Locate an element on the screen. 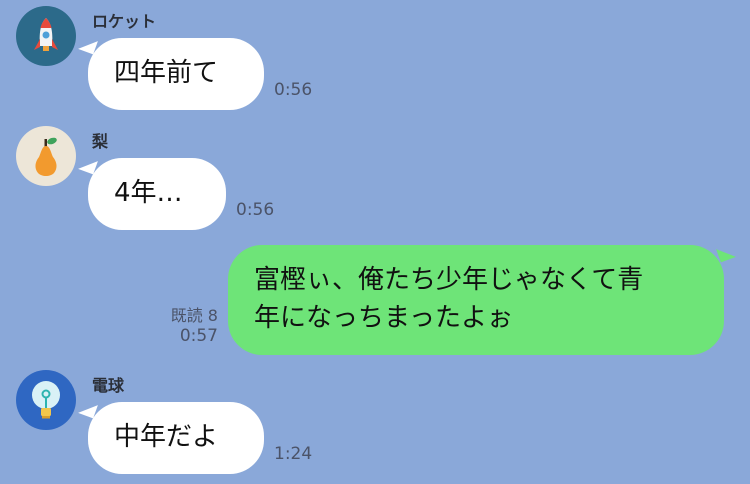 The height and width of the screenshot is (484, 750). rocket-icon is located at coordinates (46, 34).